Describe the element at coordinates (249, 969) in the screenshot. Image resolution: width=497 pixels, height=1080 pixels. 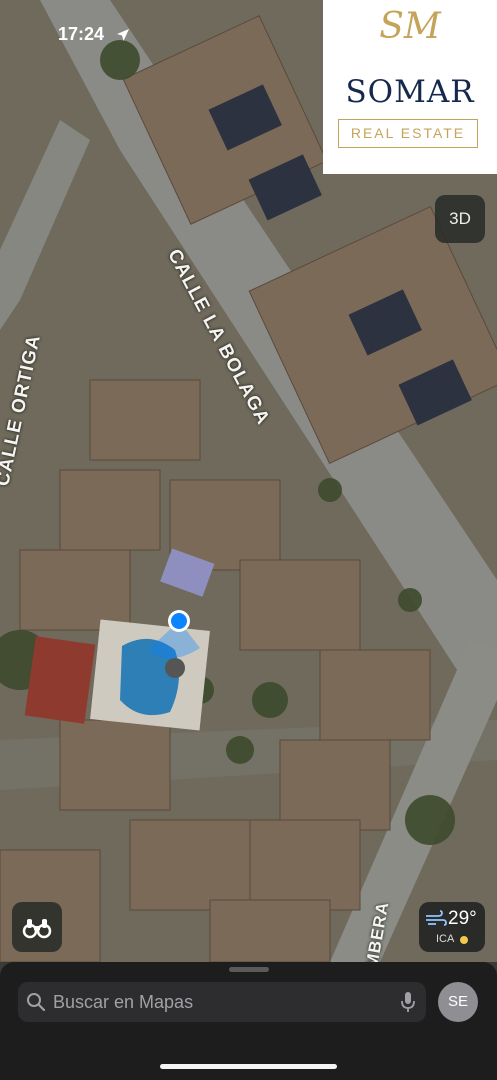
I see `sheet-grabber` at that location.